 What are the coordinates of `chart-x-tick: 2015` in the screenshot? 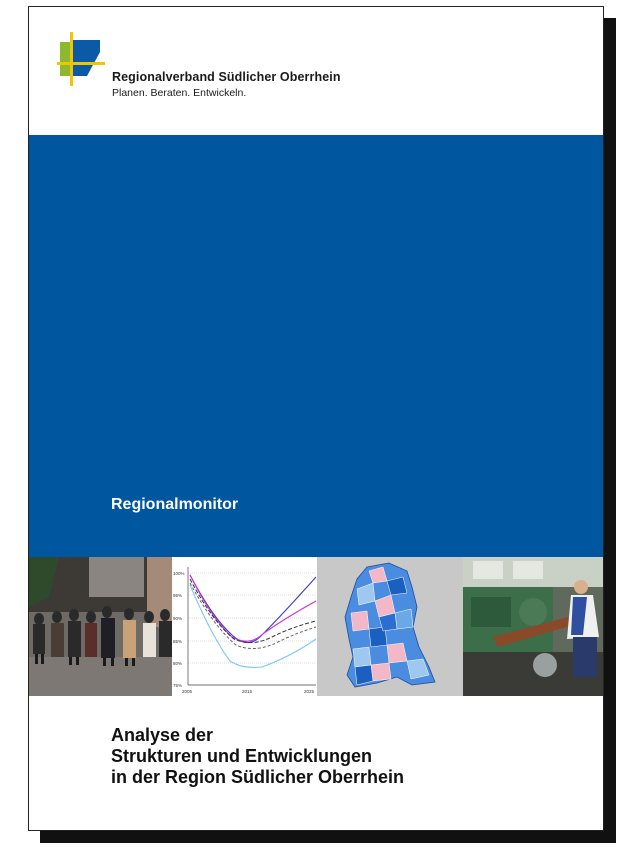 It's located at (247, 691).